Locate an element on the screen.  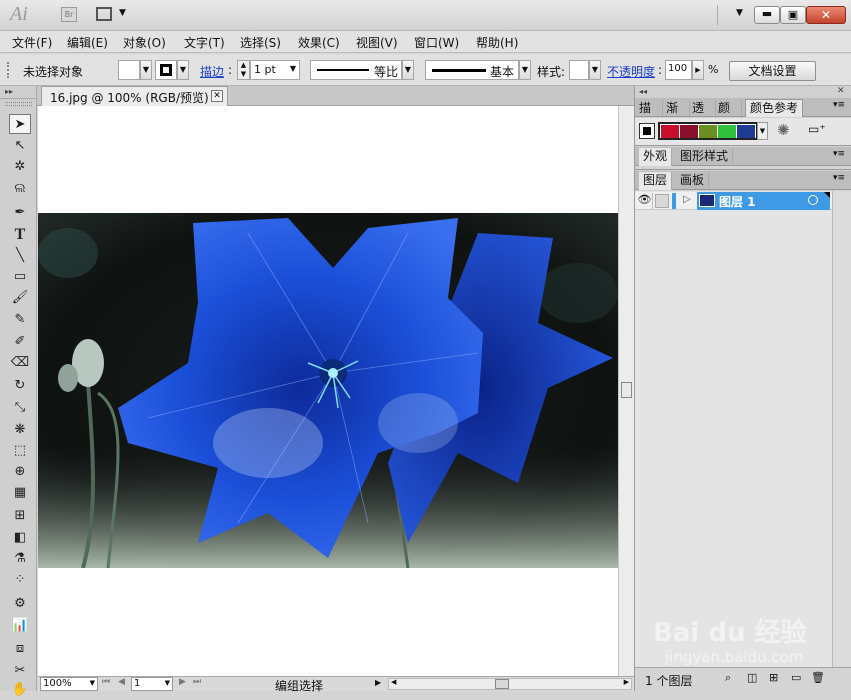
hand-tool-icon: ✋ is located at coordinates (20, 690).